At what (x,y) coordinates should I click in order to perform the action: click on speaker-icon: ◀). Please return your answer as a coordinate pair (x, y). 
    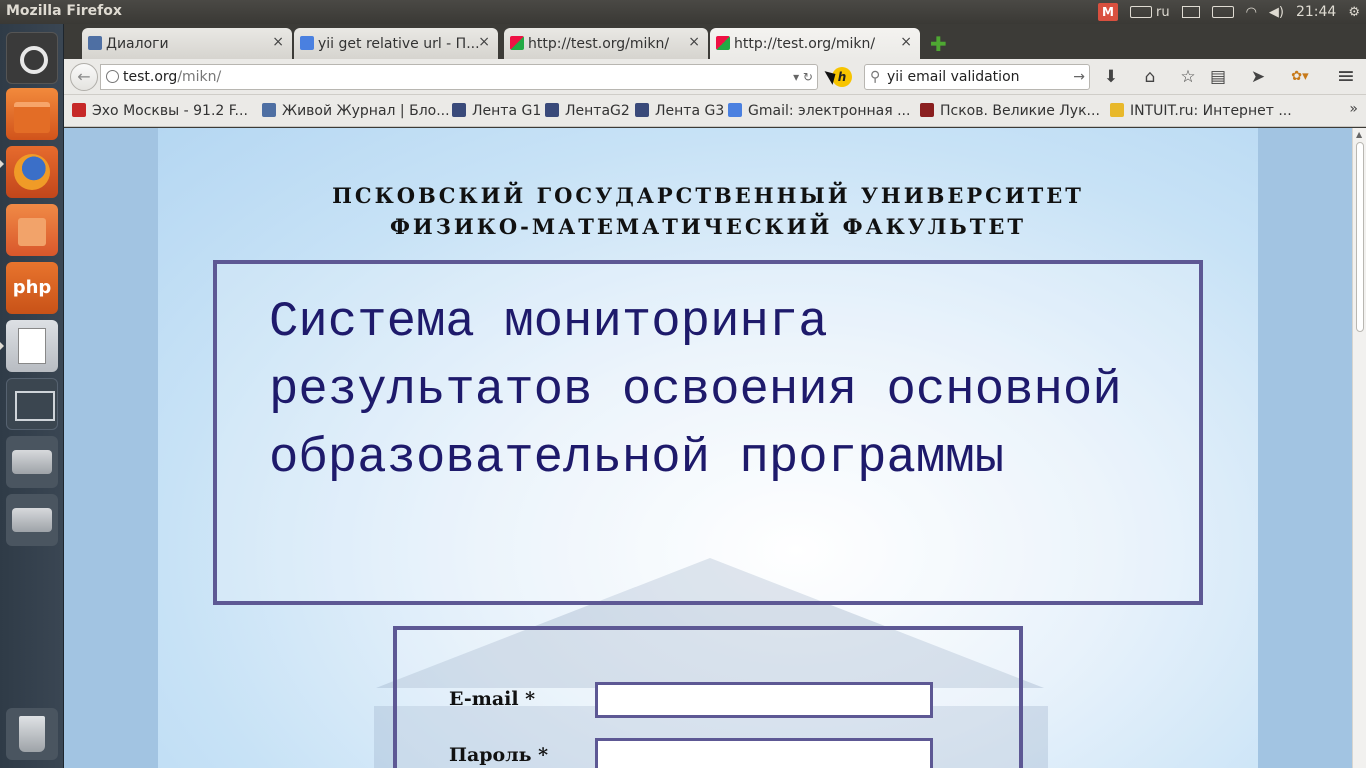
    Looking at the image, I should click on (1276, 12).